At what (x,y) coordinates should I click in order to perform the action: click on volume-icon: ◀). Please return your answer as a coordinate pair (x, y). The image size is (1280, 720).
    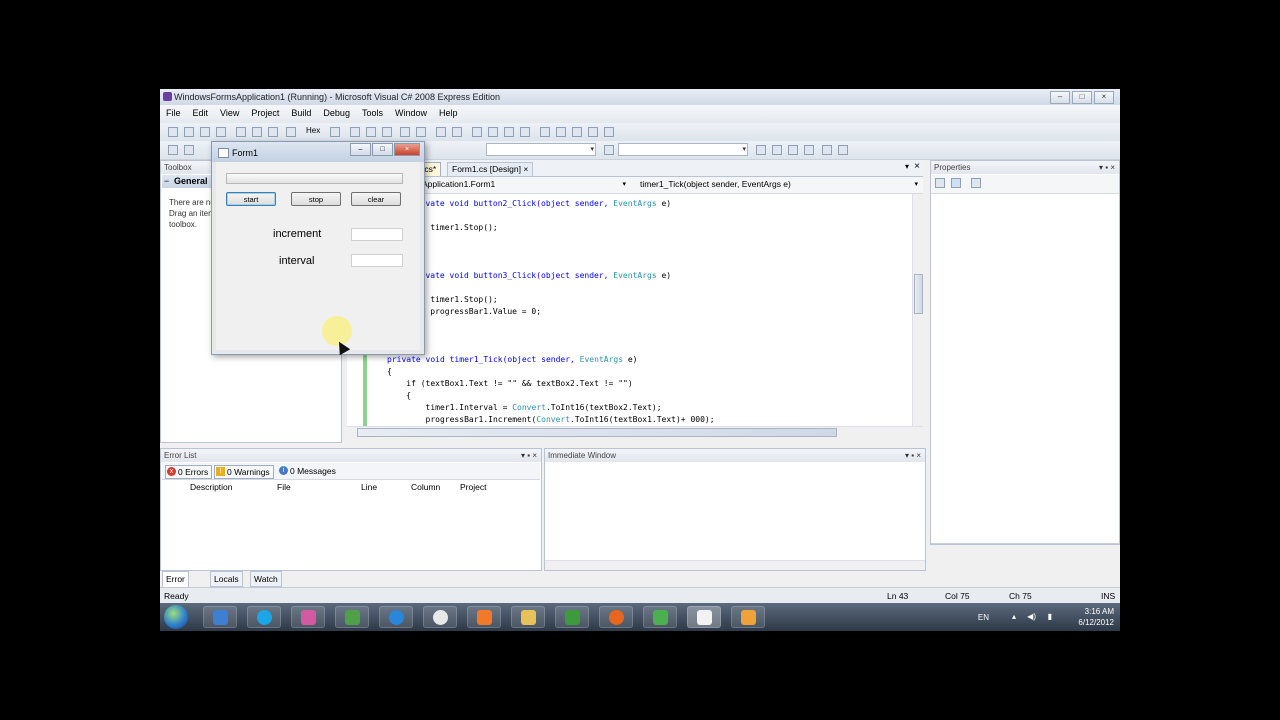
    Looking at the image, I should click on (1031, 616).